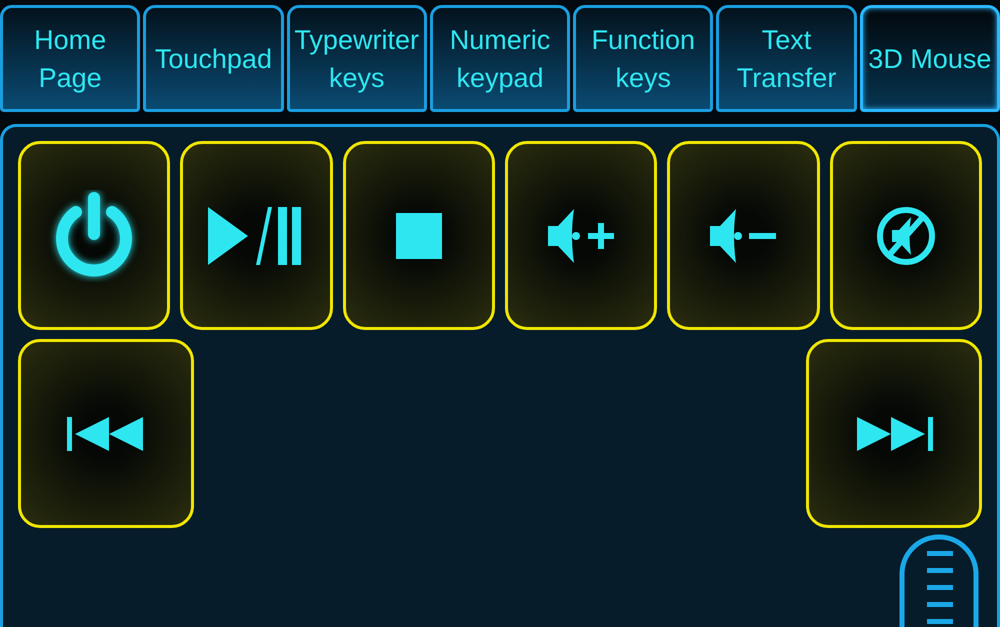  I want to click on mute-button, so click(906, 235).